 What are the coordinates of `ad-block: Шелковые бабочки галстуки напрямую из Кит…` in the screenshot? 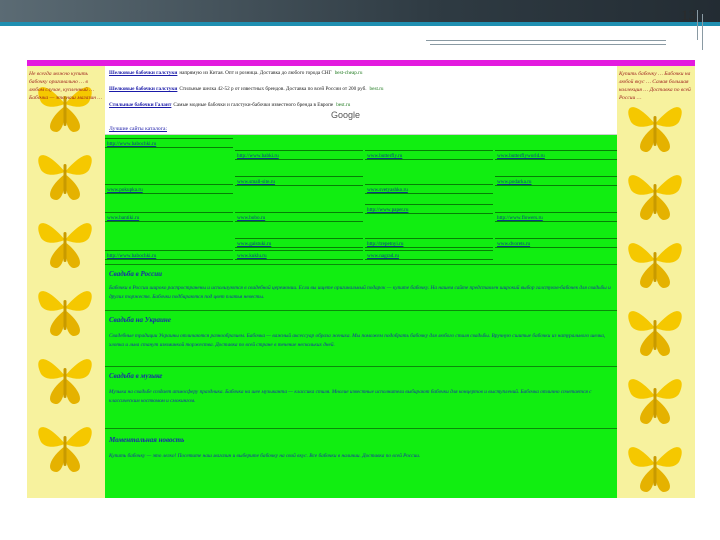 It's located at (365, 100).